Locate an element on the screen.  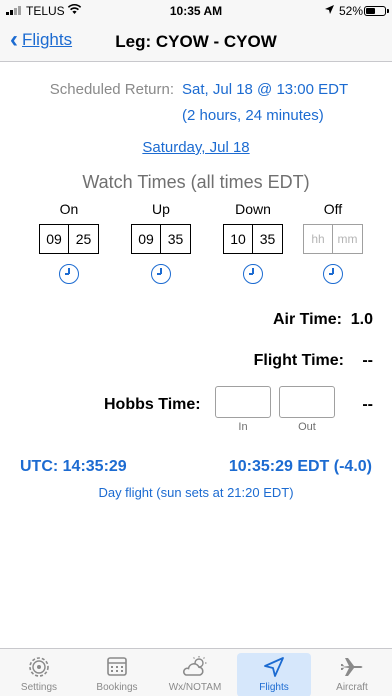
hobbs-time-label: Hobbs Time: is located at coordinates (152, 404).